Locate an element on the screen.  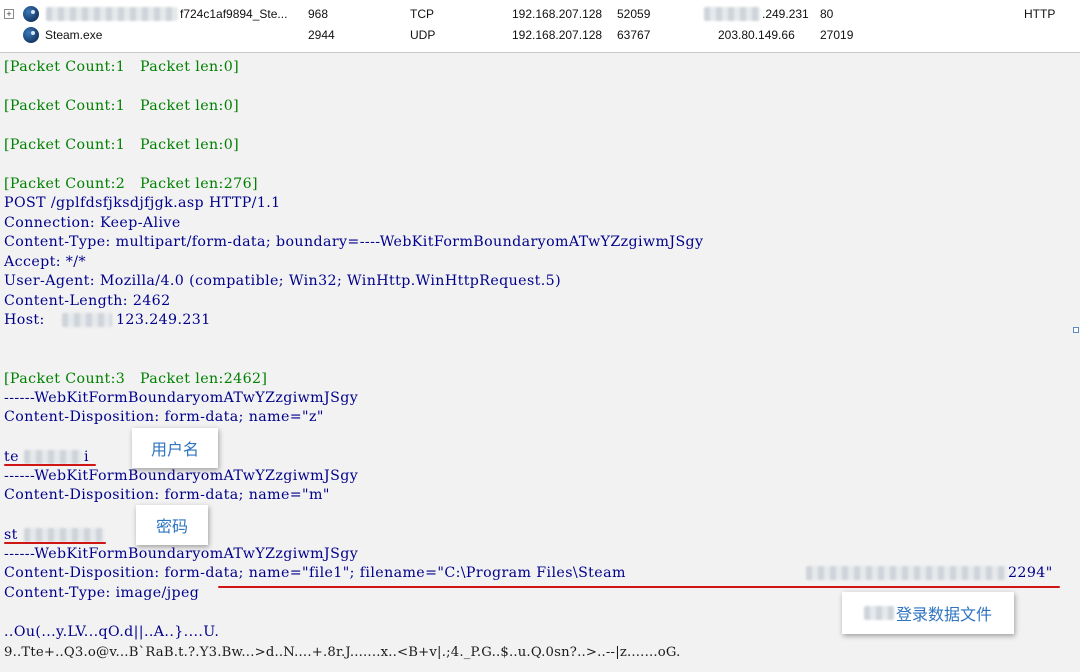
packet-header: [Packet Count:3 Packet len:2462] is located at coordinates (136, 379).